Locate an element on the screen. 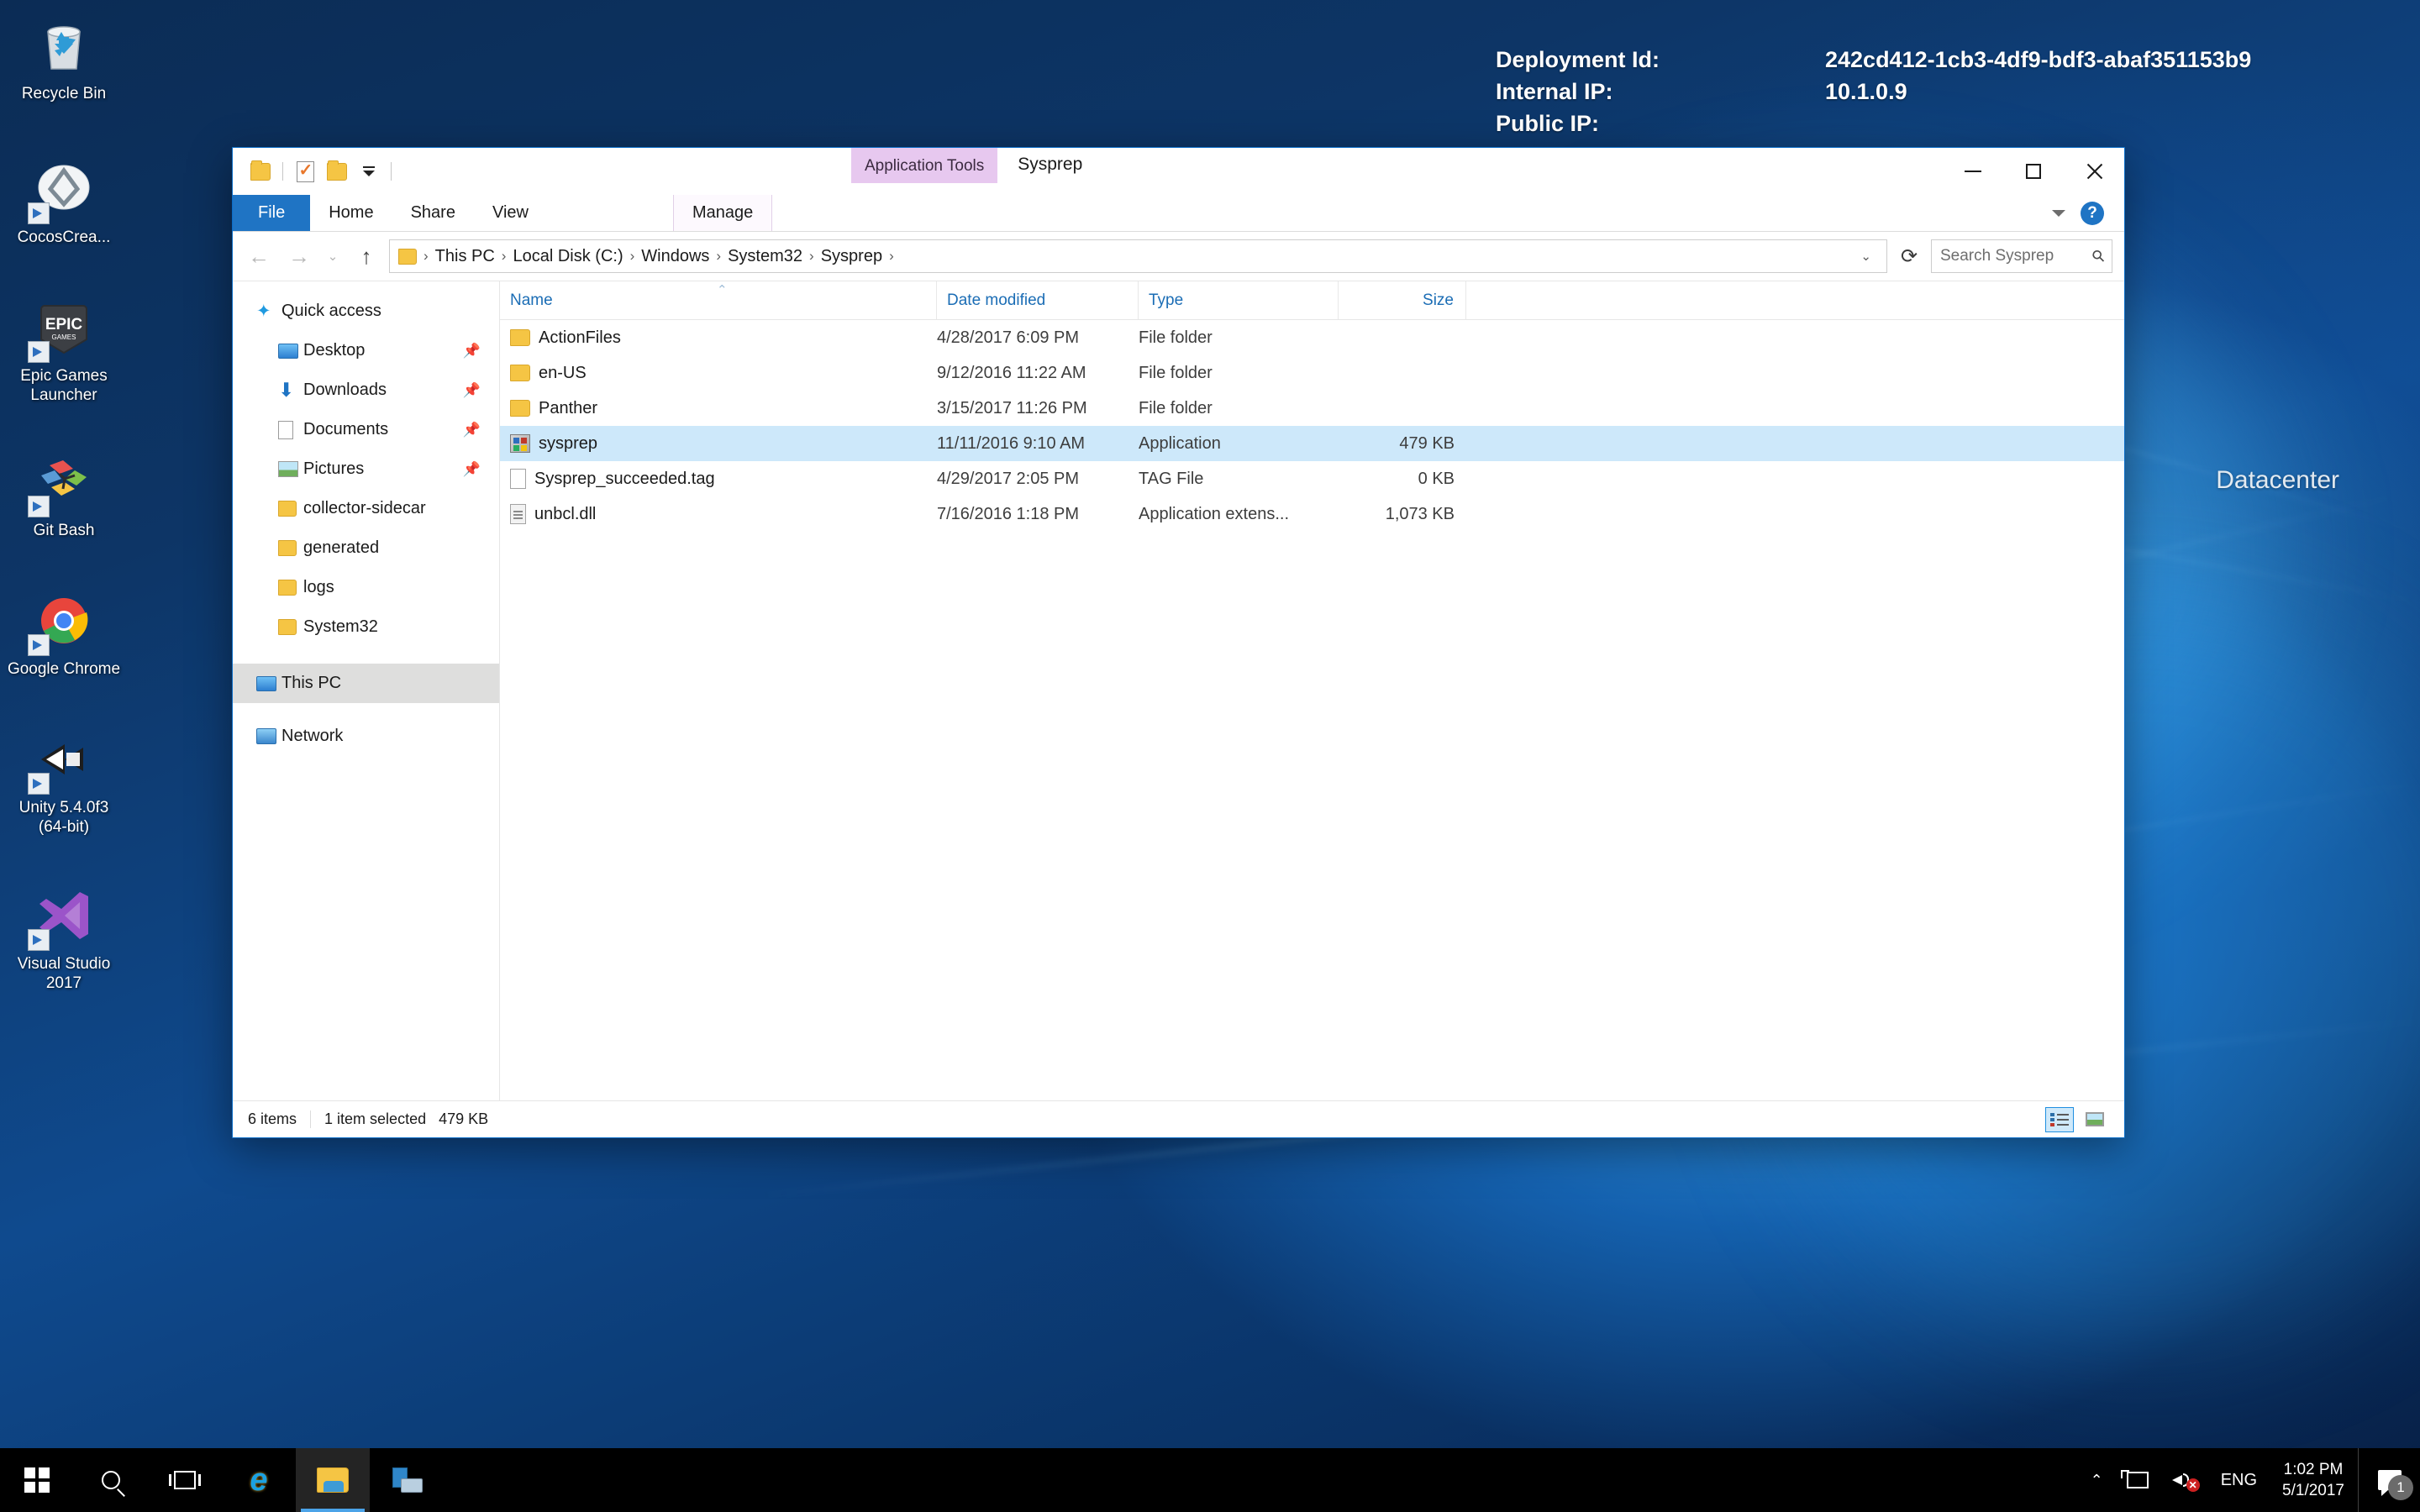 The image size is (2420, 1512). refresh-button: ⟳ is located at coordinates (1909, 256).